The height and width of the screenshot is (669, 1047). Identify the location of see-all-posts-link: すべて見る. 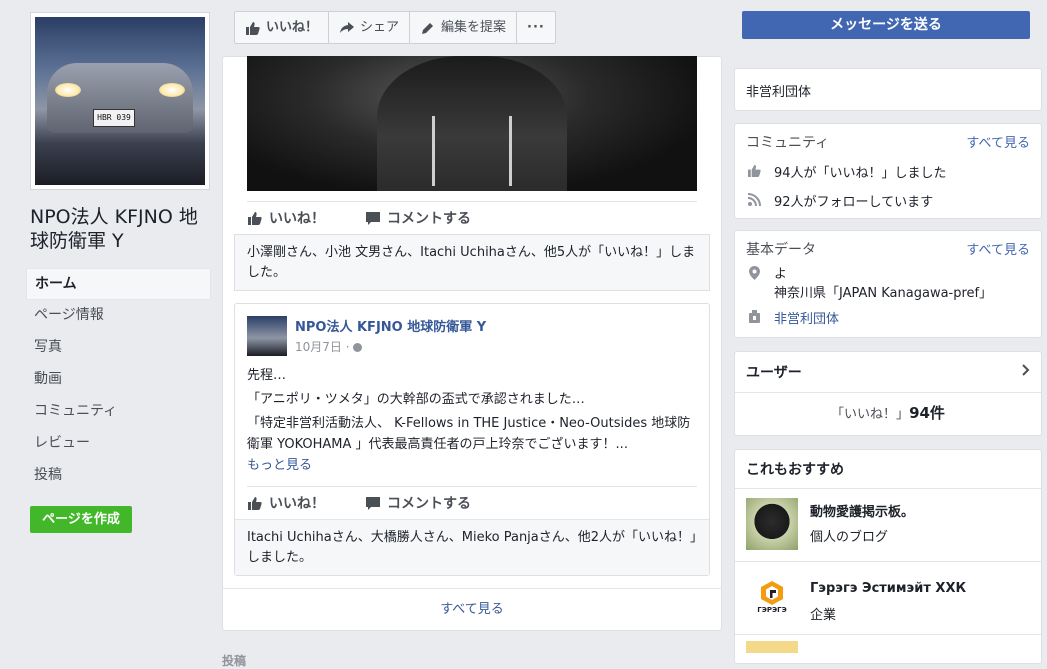
(472, 607).